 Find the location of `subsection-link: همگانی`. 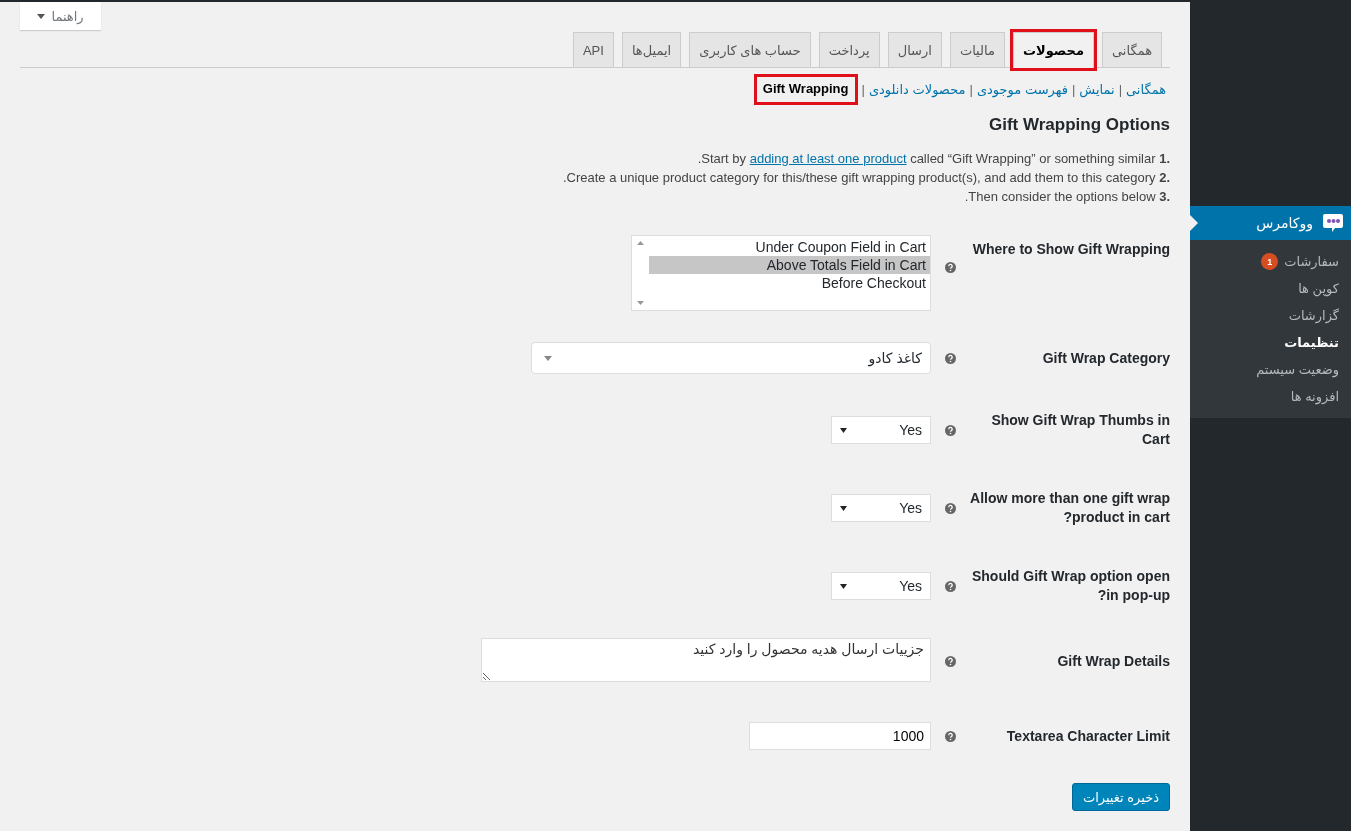

subsection-link: همگانی is located at coordinates (1146, 89).